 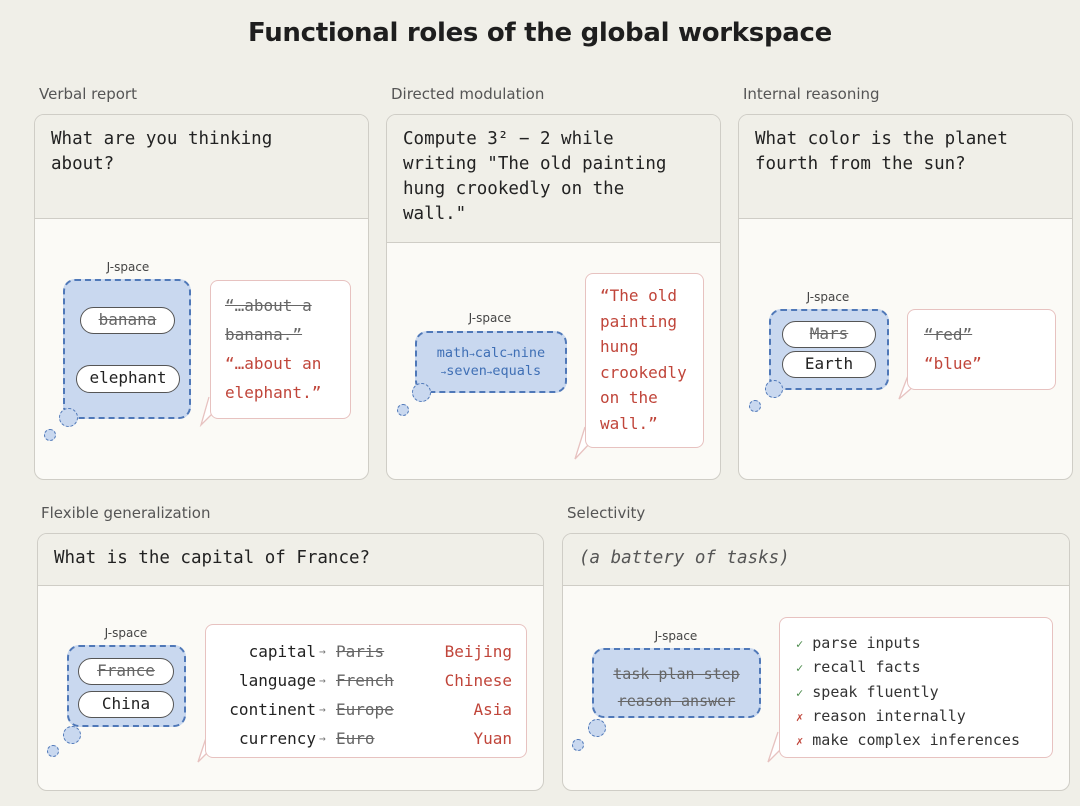 What do you see at coordinates (453, 353) in the screenshot?
I see `flow-token: math` at bounding box center [453, 353].